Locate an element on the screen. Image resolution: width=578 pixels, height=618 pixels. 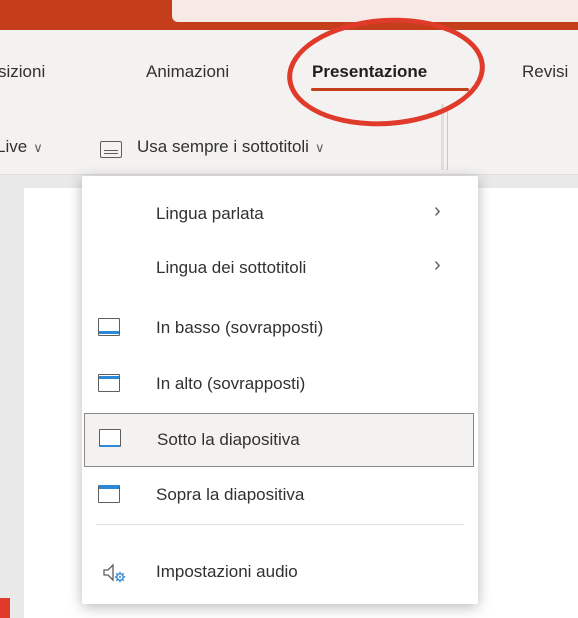
ribbon-divider is located at coordinates (447, 138).